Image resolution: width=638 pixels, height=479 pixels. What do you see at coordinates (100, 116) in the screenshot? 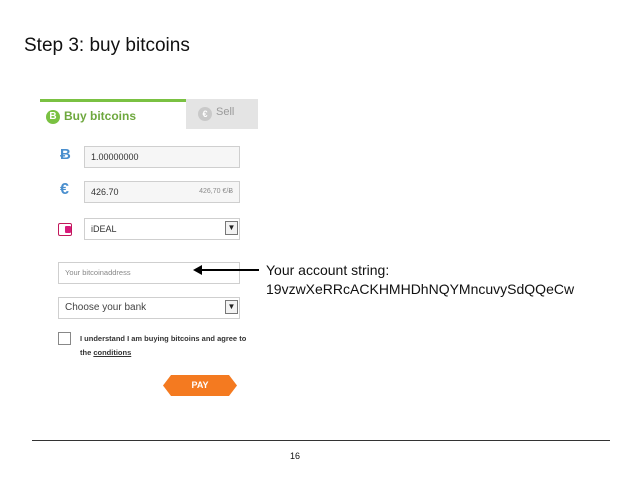
I see `tab-buy-label: Buy bitcoins` at bounding box center [100, 116].